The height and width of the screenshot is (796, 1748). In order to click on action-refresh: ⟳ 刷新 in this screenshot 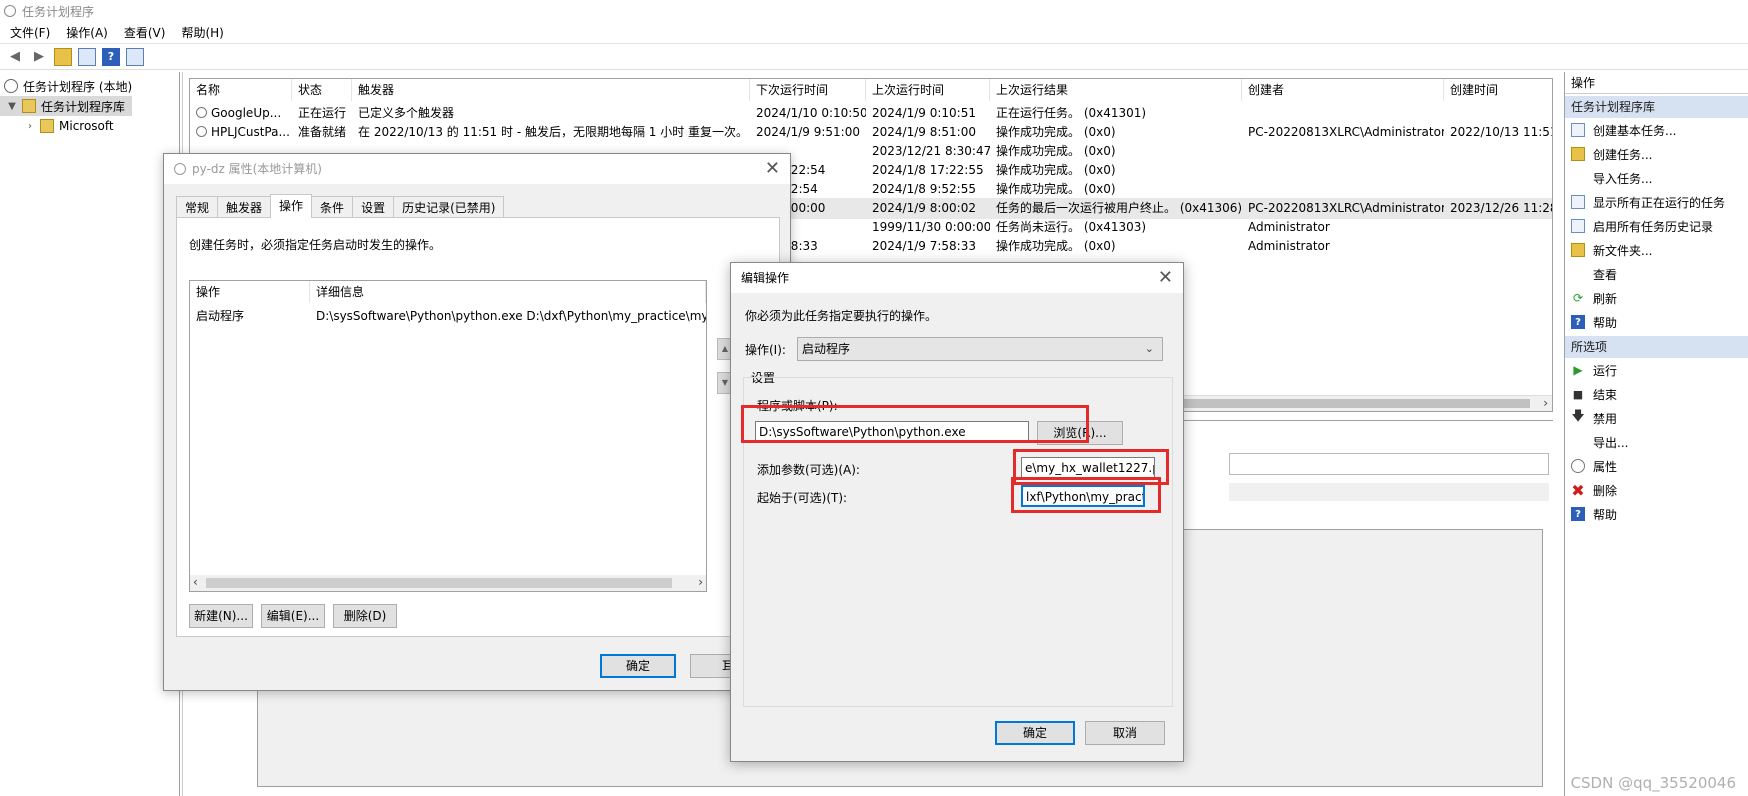, I will do `click(1656, 298)`.